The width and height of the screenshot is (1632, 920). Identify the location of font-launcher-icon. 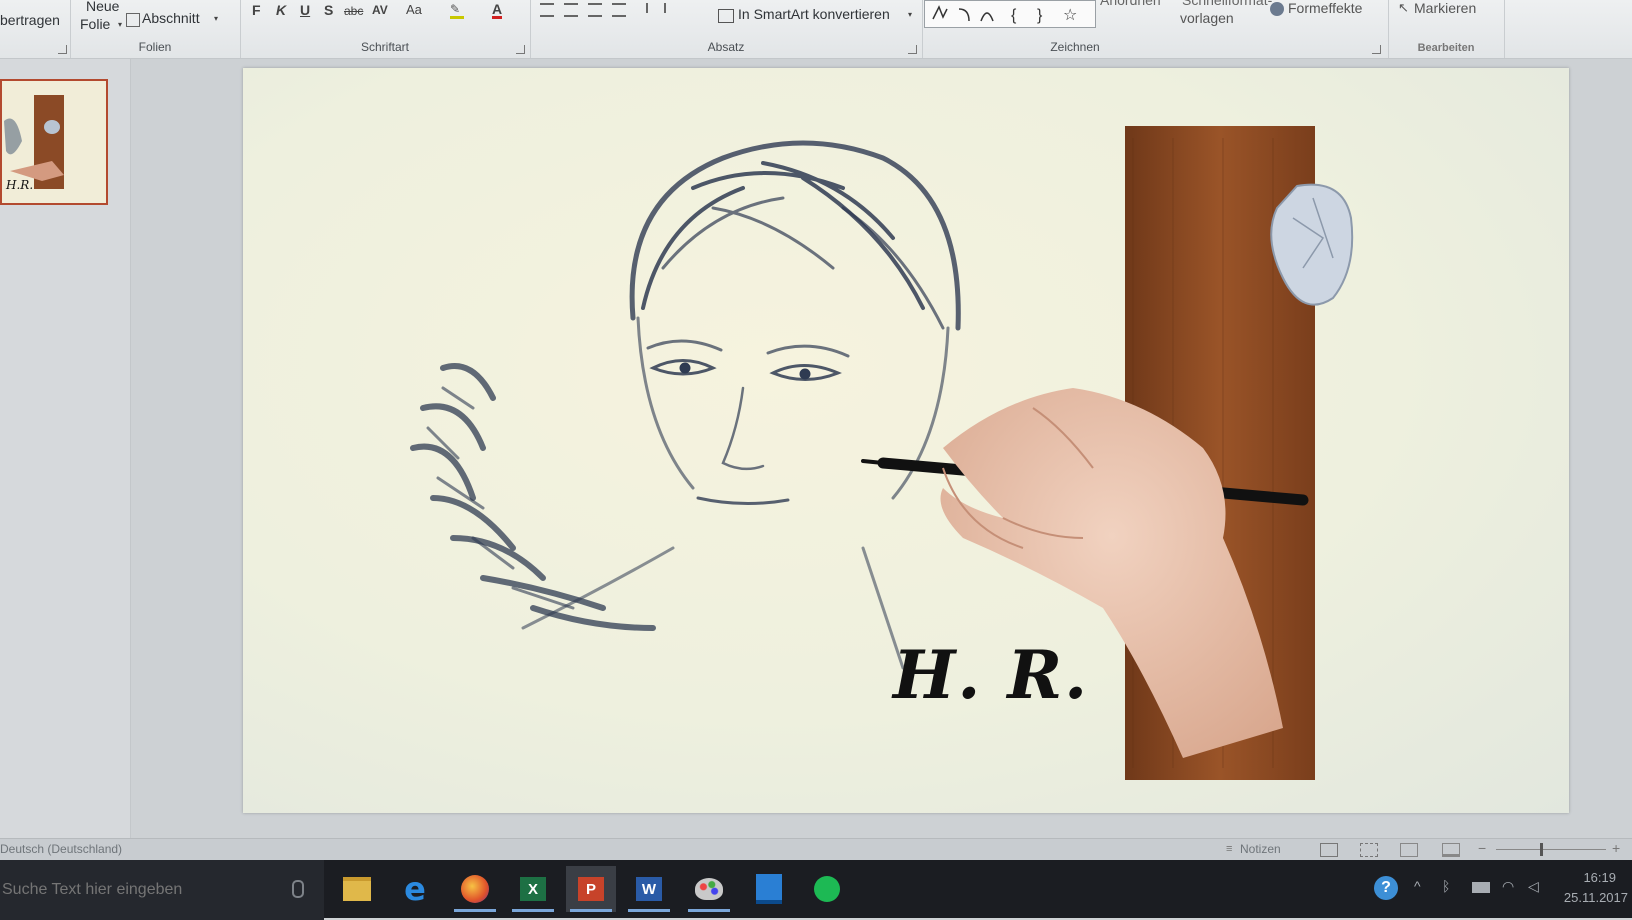
(520, 49).